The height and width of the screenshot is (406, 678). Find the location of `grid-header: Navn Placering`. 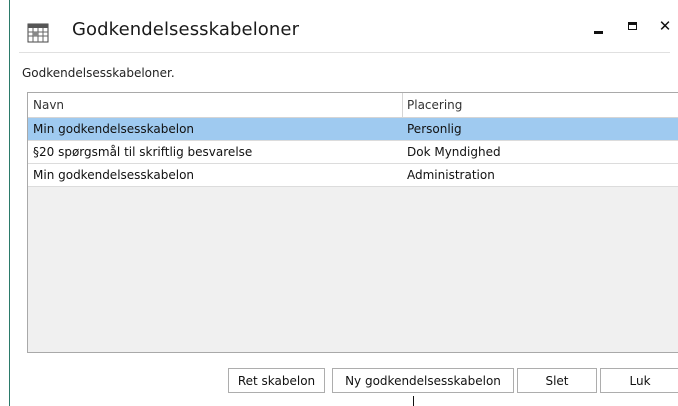

grid-header: Navn Placering is located at coordinates (353, 105).